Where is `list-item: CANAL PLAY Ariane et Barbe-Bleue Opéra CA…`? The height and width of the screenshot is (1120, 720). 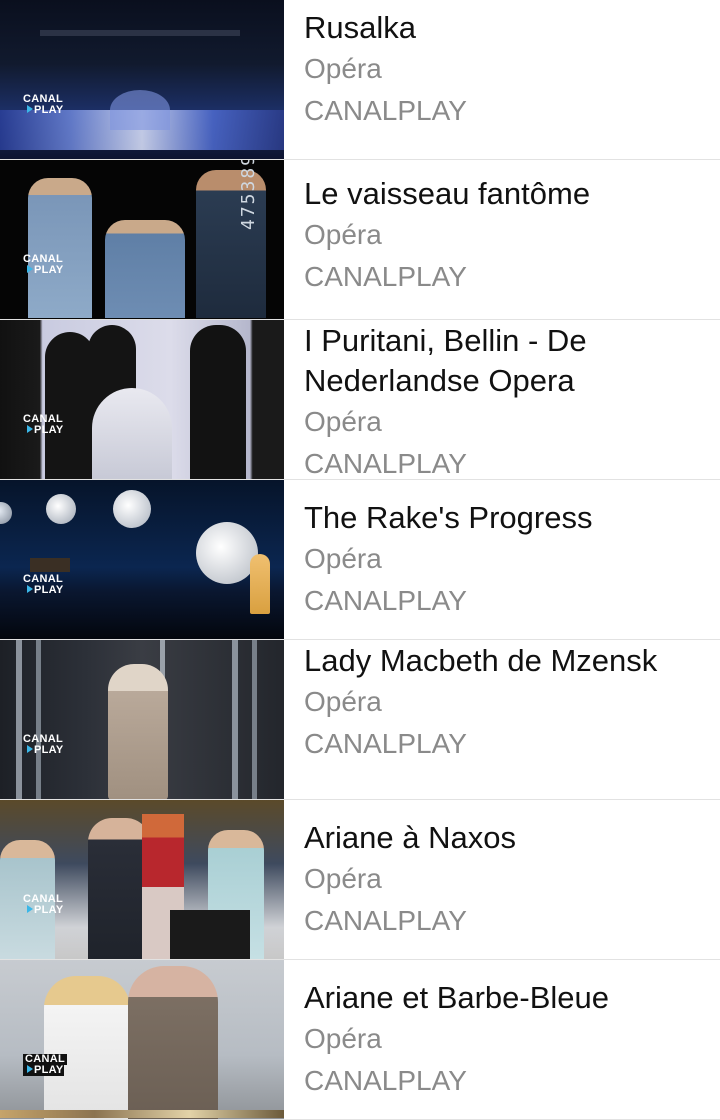
list-item: CANAL PLAY Ariane et Barbe-Bleue Opéra CA… is located at coordinates (360, 1040).